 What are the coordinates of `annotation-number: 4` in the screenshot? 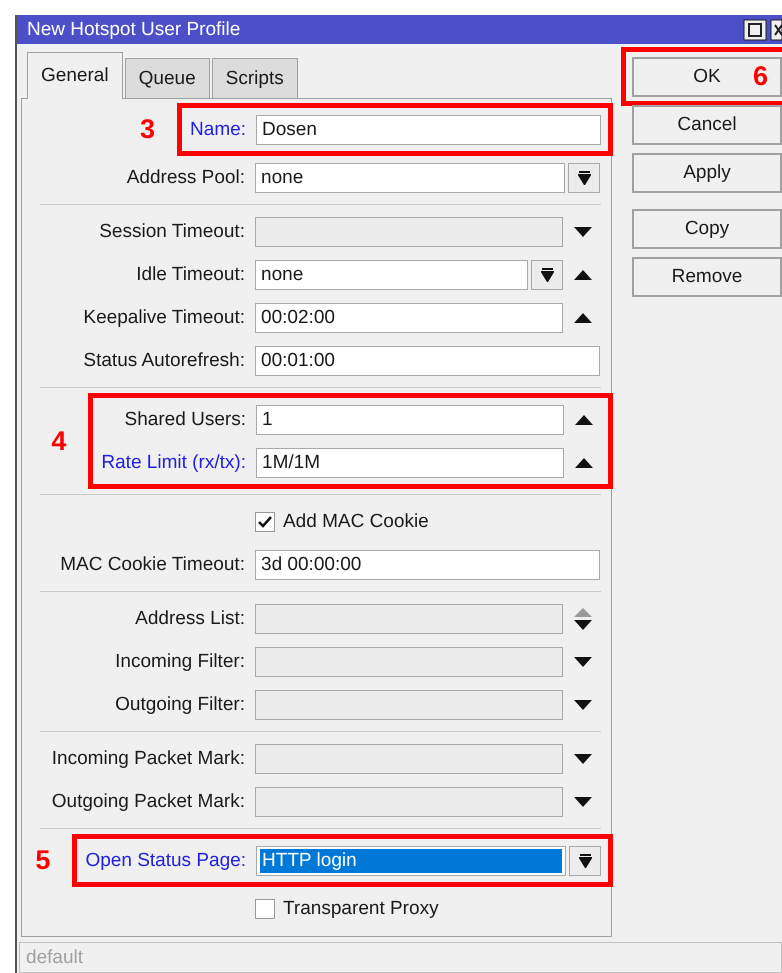 It's located at (58, 441).